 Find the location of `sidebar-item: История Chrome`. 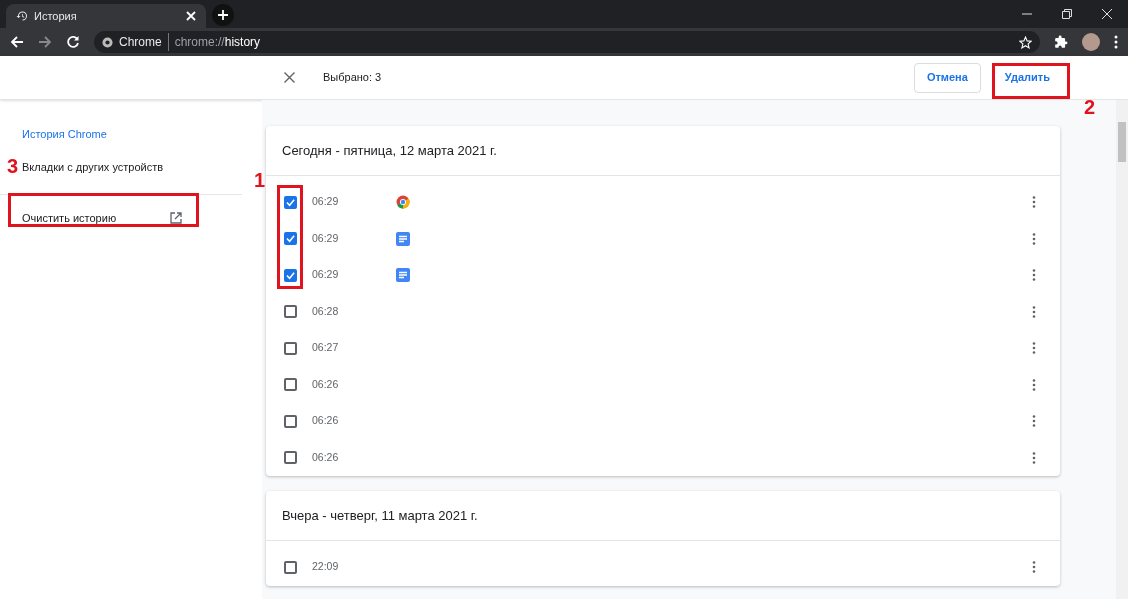

sidebar-item: История Chrome is located at coordinates (64, 134).